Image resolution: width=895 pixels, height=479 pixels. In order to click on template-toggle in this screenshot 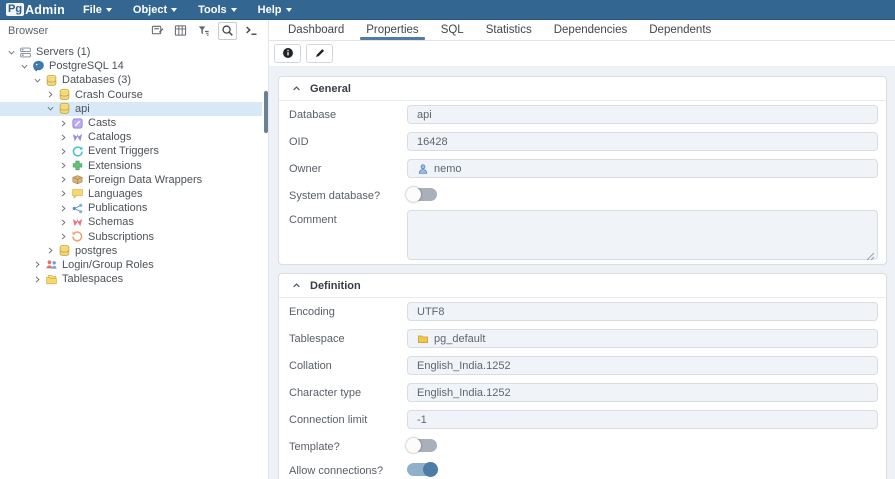, I will do `click(421, 445)`.